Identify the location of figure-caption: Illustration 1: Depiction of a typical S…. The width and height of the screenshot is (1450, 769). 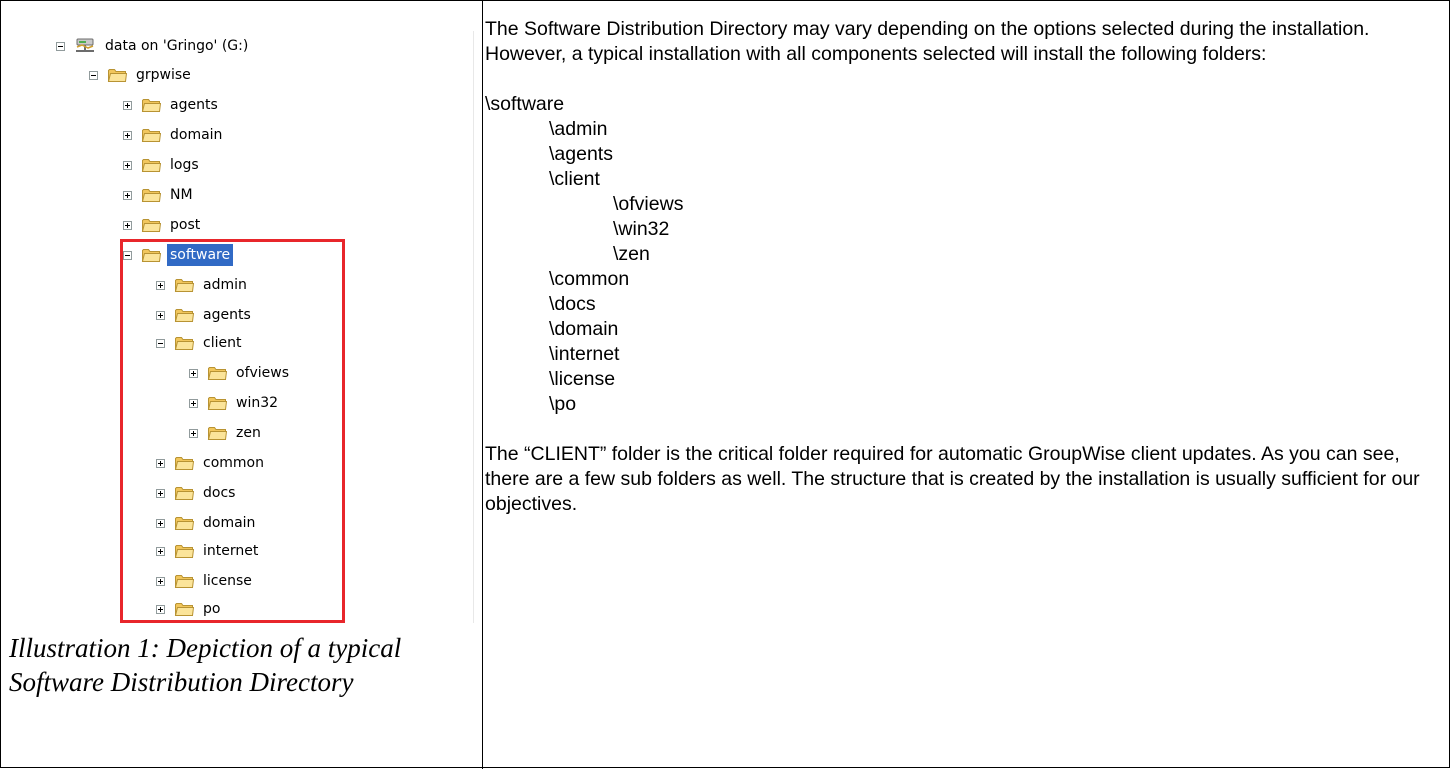
(241, 665).